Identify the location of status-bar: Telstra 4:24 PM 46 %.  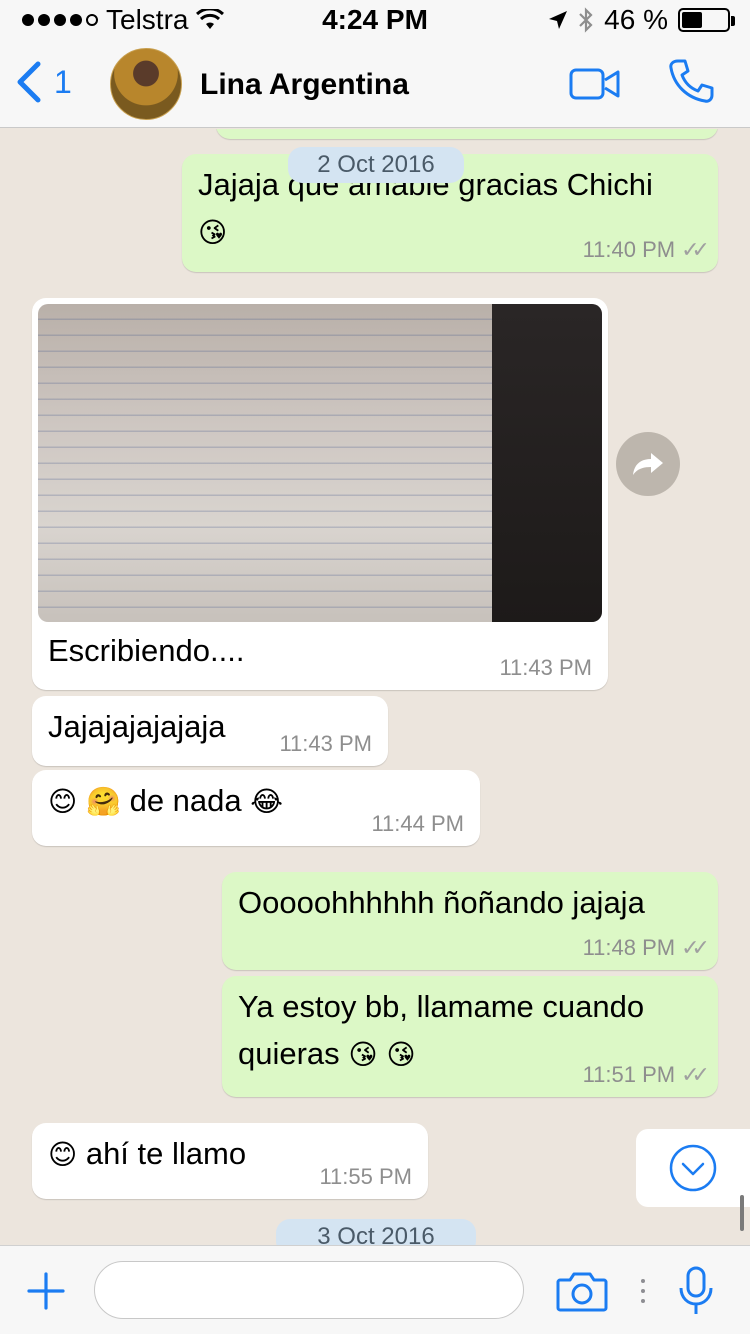
(375, 20).